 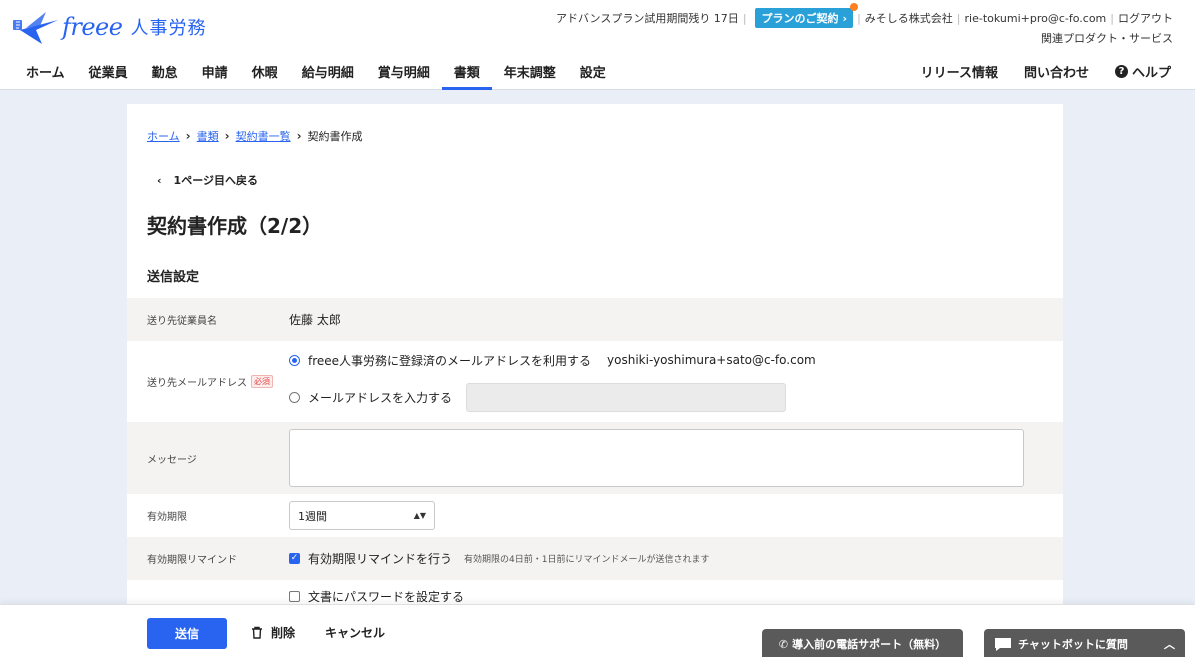 What do you see at coordinates (263, 136) in the screenshot?
I see `breadcrumb-contract-list: 契約書一覧` at bounding box center [263, 136].